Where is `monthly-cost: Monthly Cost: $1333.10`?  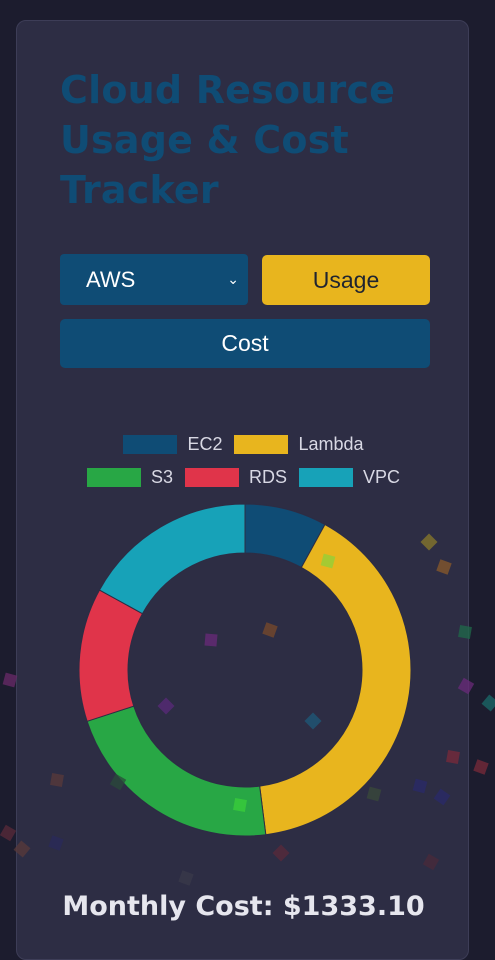
monthly-cost: Monthly Cost: $1333.10 is located at coordinates (243, 906).